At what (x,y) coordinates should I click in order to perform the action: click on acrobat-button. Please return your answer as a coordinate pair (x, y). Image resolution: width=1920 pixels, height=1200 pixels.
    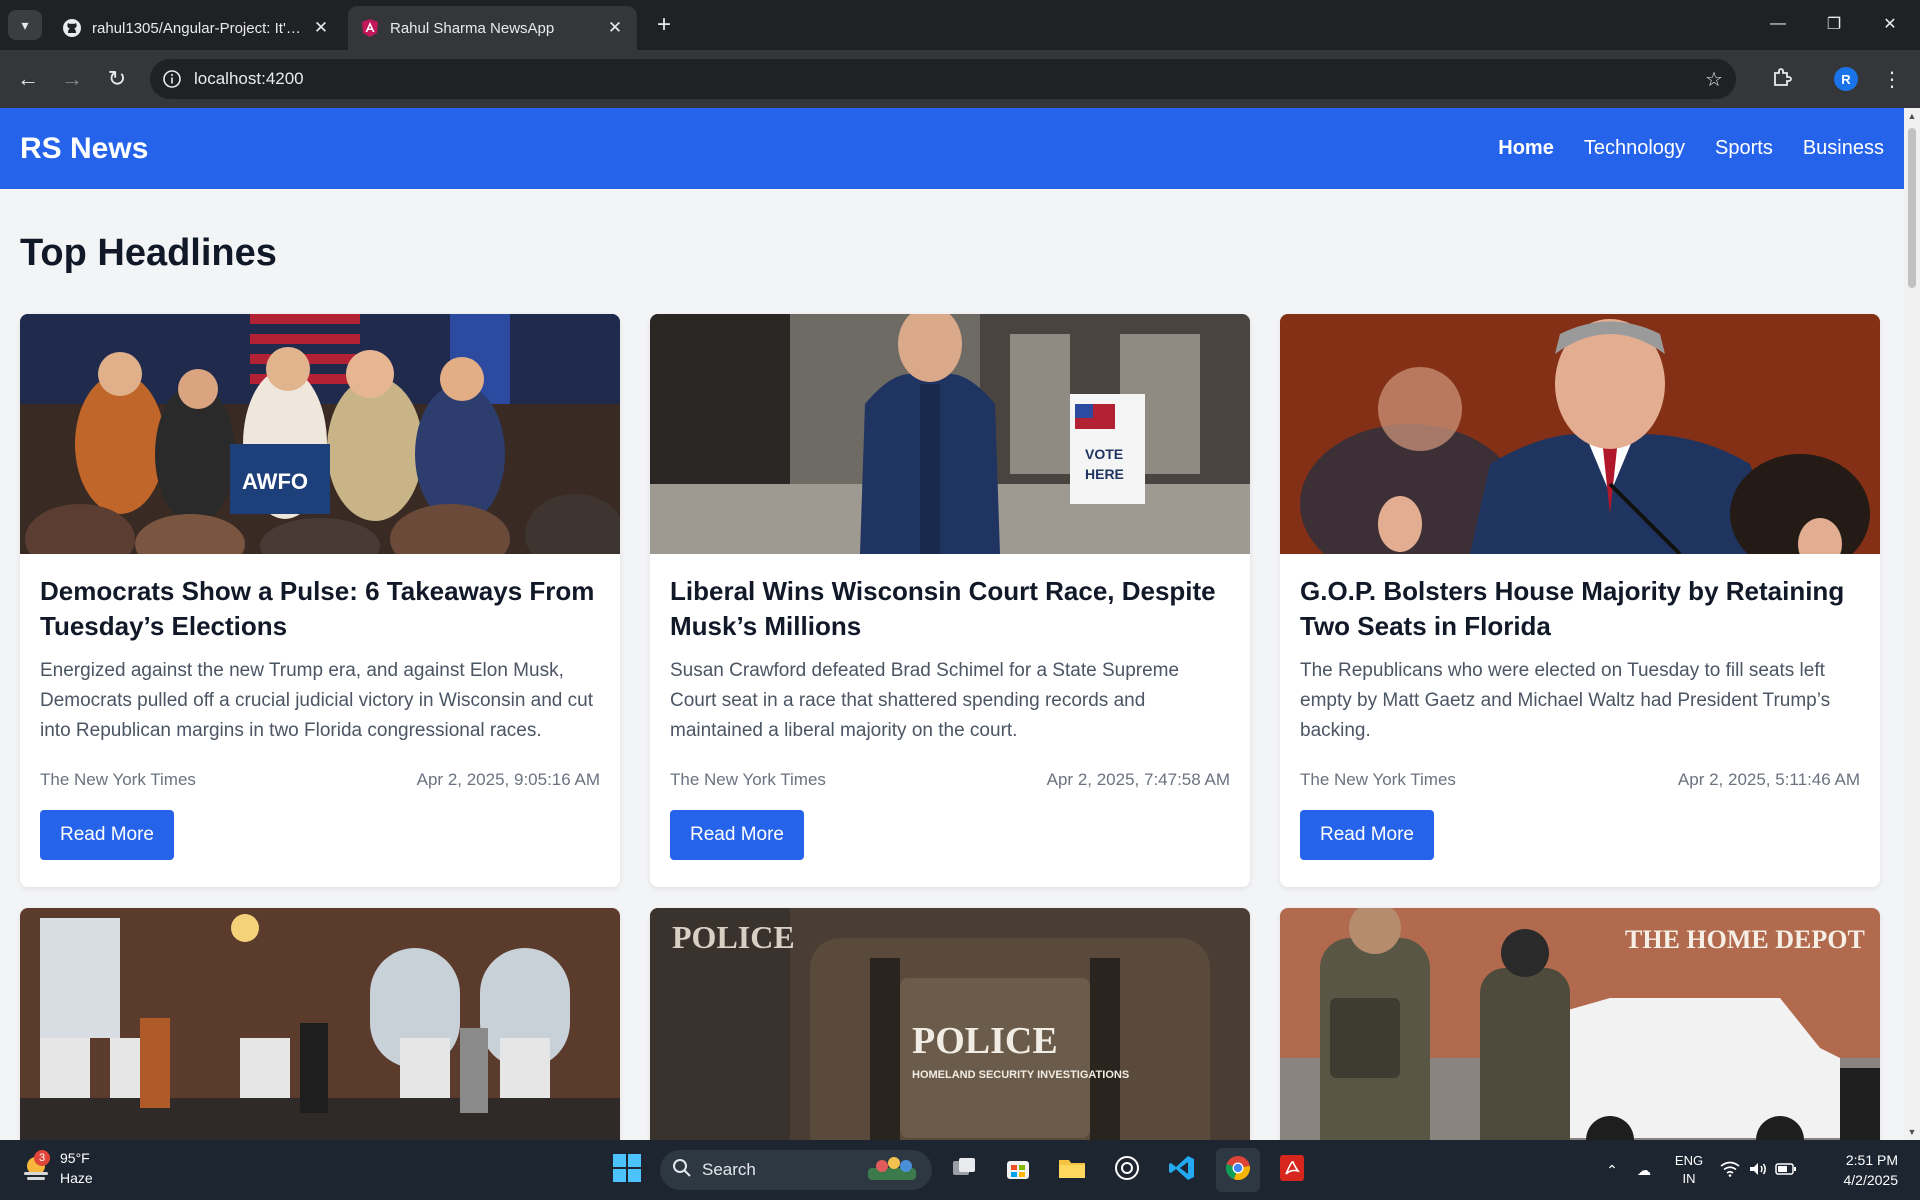
    Looking at the image, I should click on (1292, 1170).